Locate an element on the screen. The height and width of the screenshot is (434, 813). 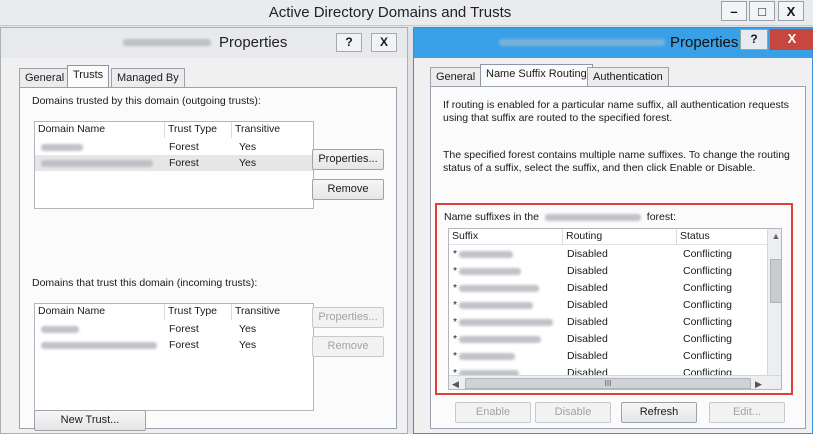
disable-button: Disable is located at coordinates (573, 412).